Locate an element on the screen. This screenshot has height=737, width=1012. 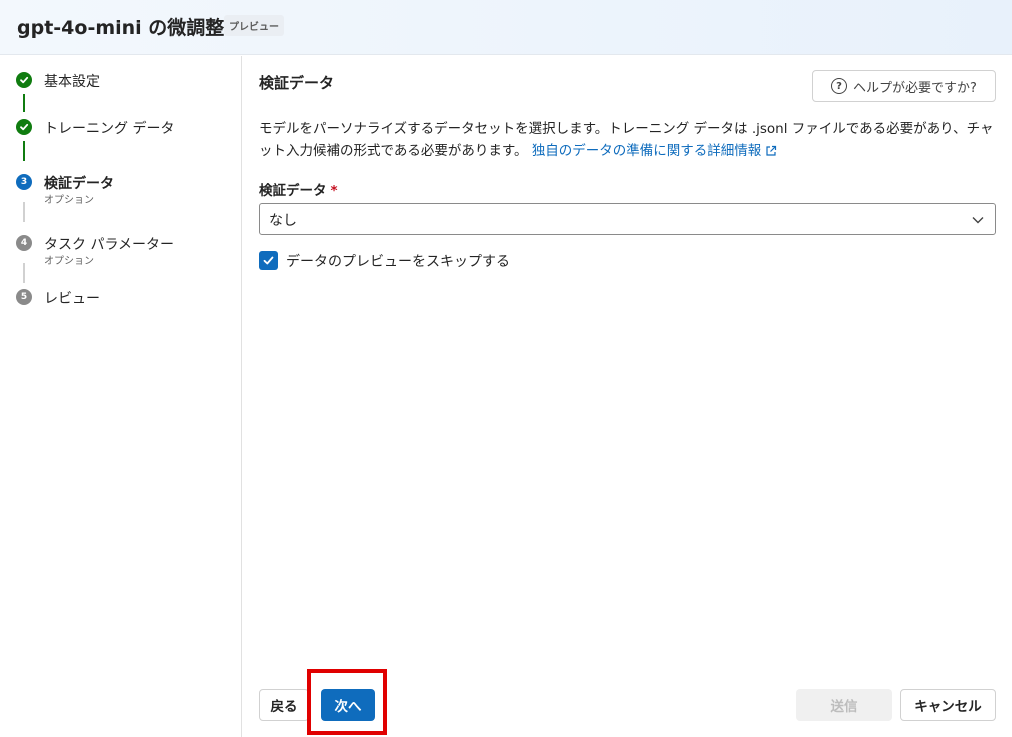
highlight-annotation is located at coordinates (347, 702).